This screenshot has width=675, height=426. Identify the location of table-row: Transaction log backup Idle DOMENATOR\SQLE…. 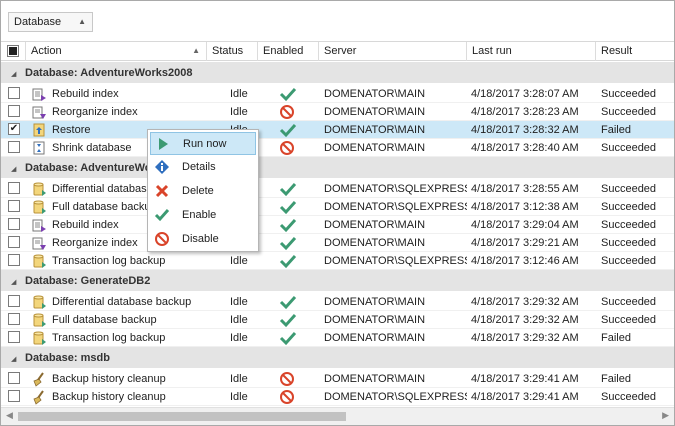
(337, 261).